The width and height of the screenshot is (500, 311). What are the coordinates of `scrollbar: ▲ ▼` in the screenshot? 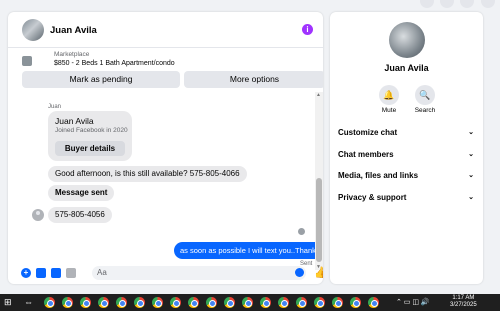 It's located at (319, 181).